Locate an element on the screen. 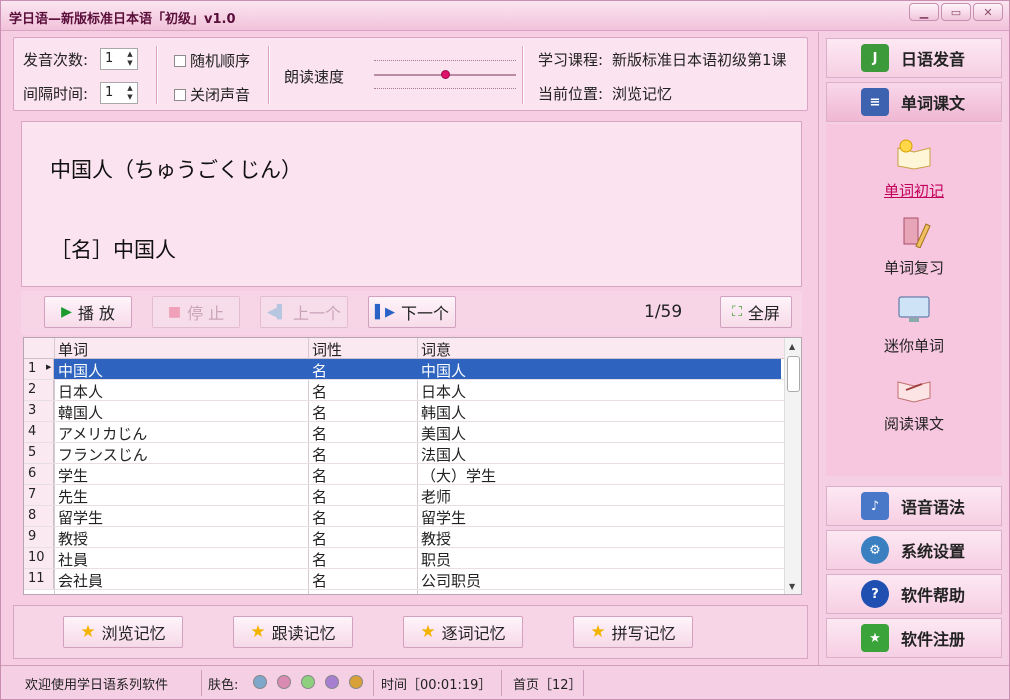 Image resolution: width=1010 pixels, height=700 pixels. spell-memory-button: ★ 拼写记忆 is located at coordinates (633, 632).